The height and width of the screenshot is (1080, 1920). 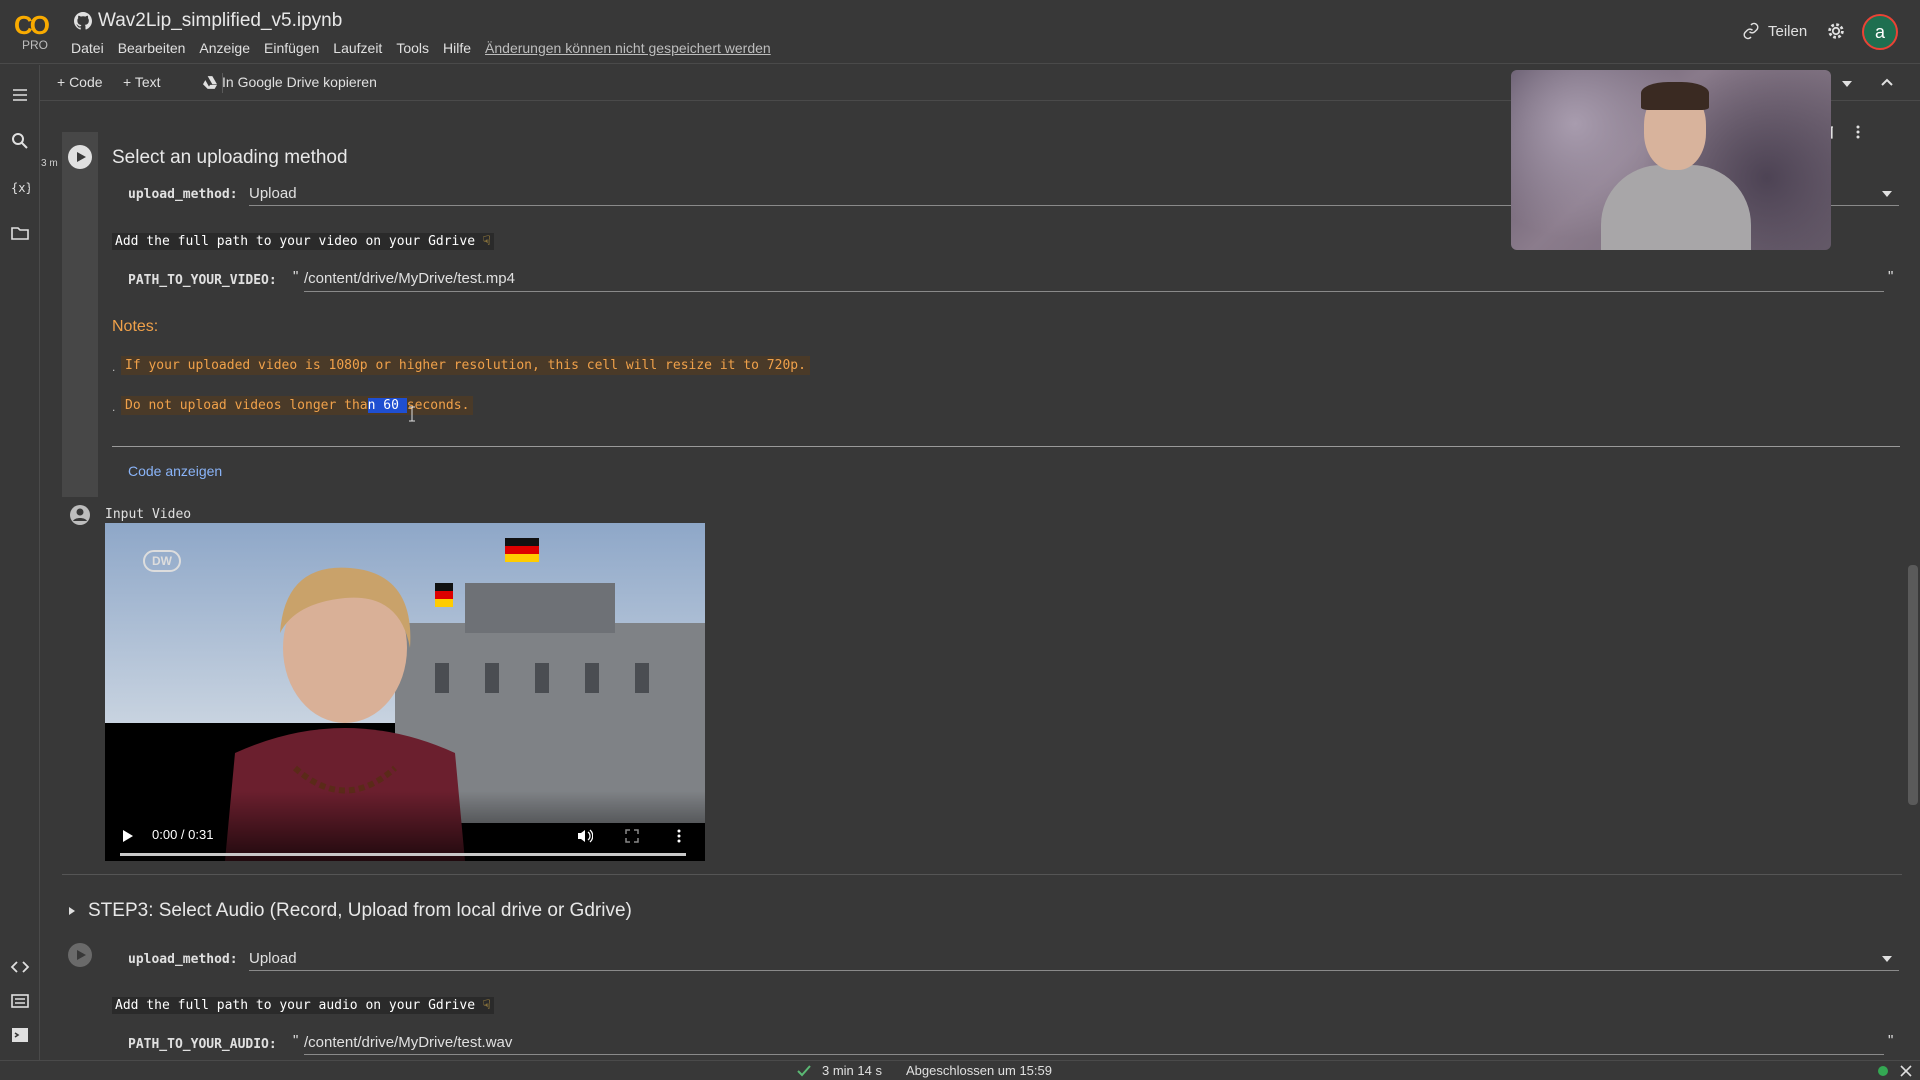 I want to click on run-audio-cell-button, so click(x=80, y=955).